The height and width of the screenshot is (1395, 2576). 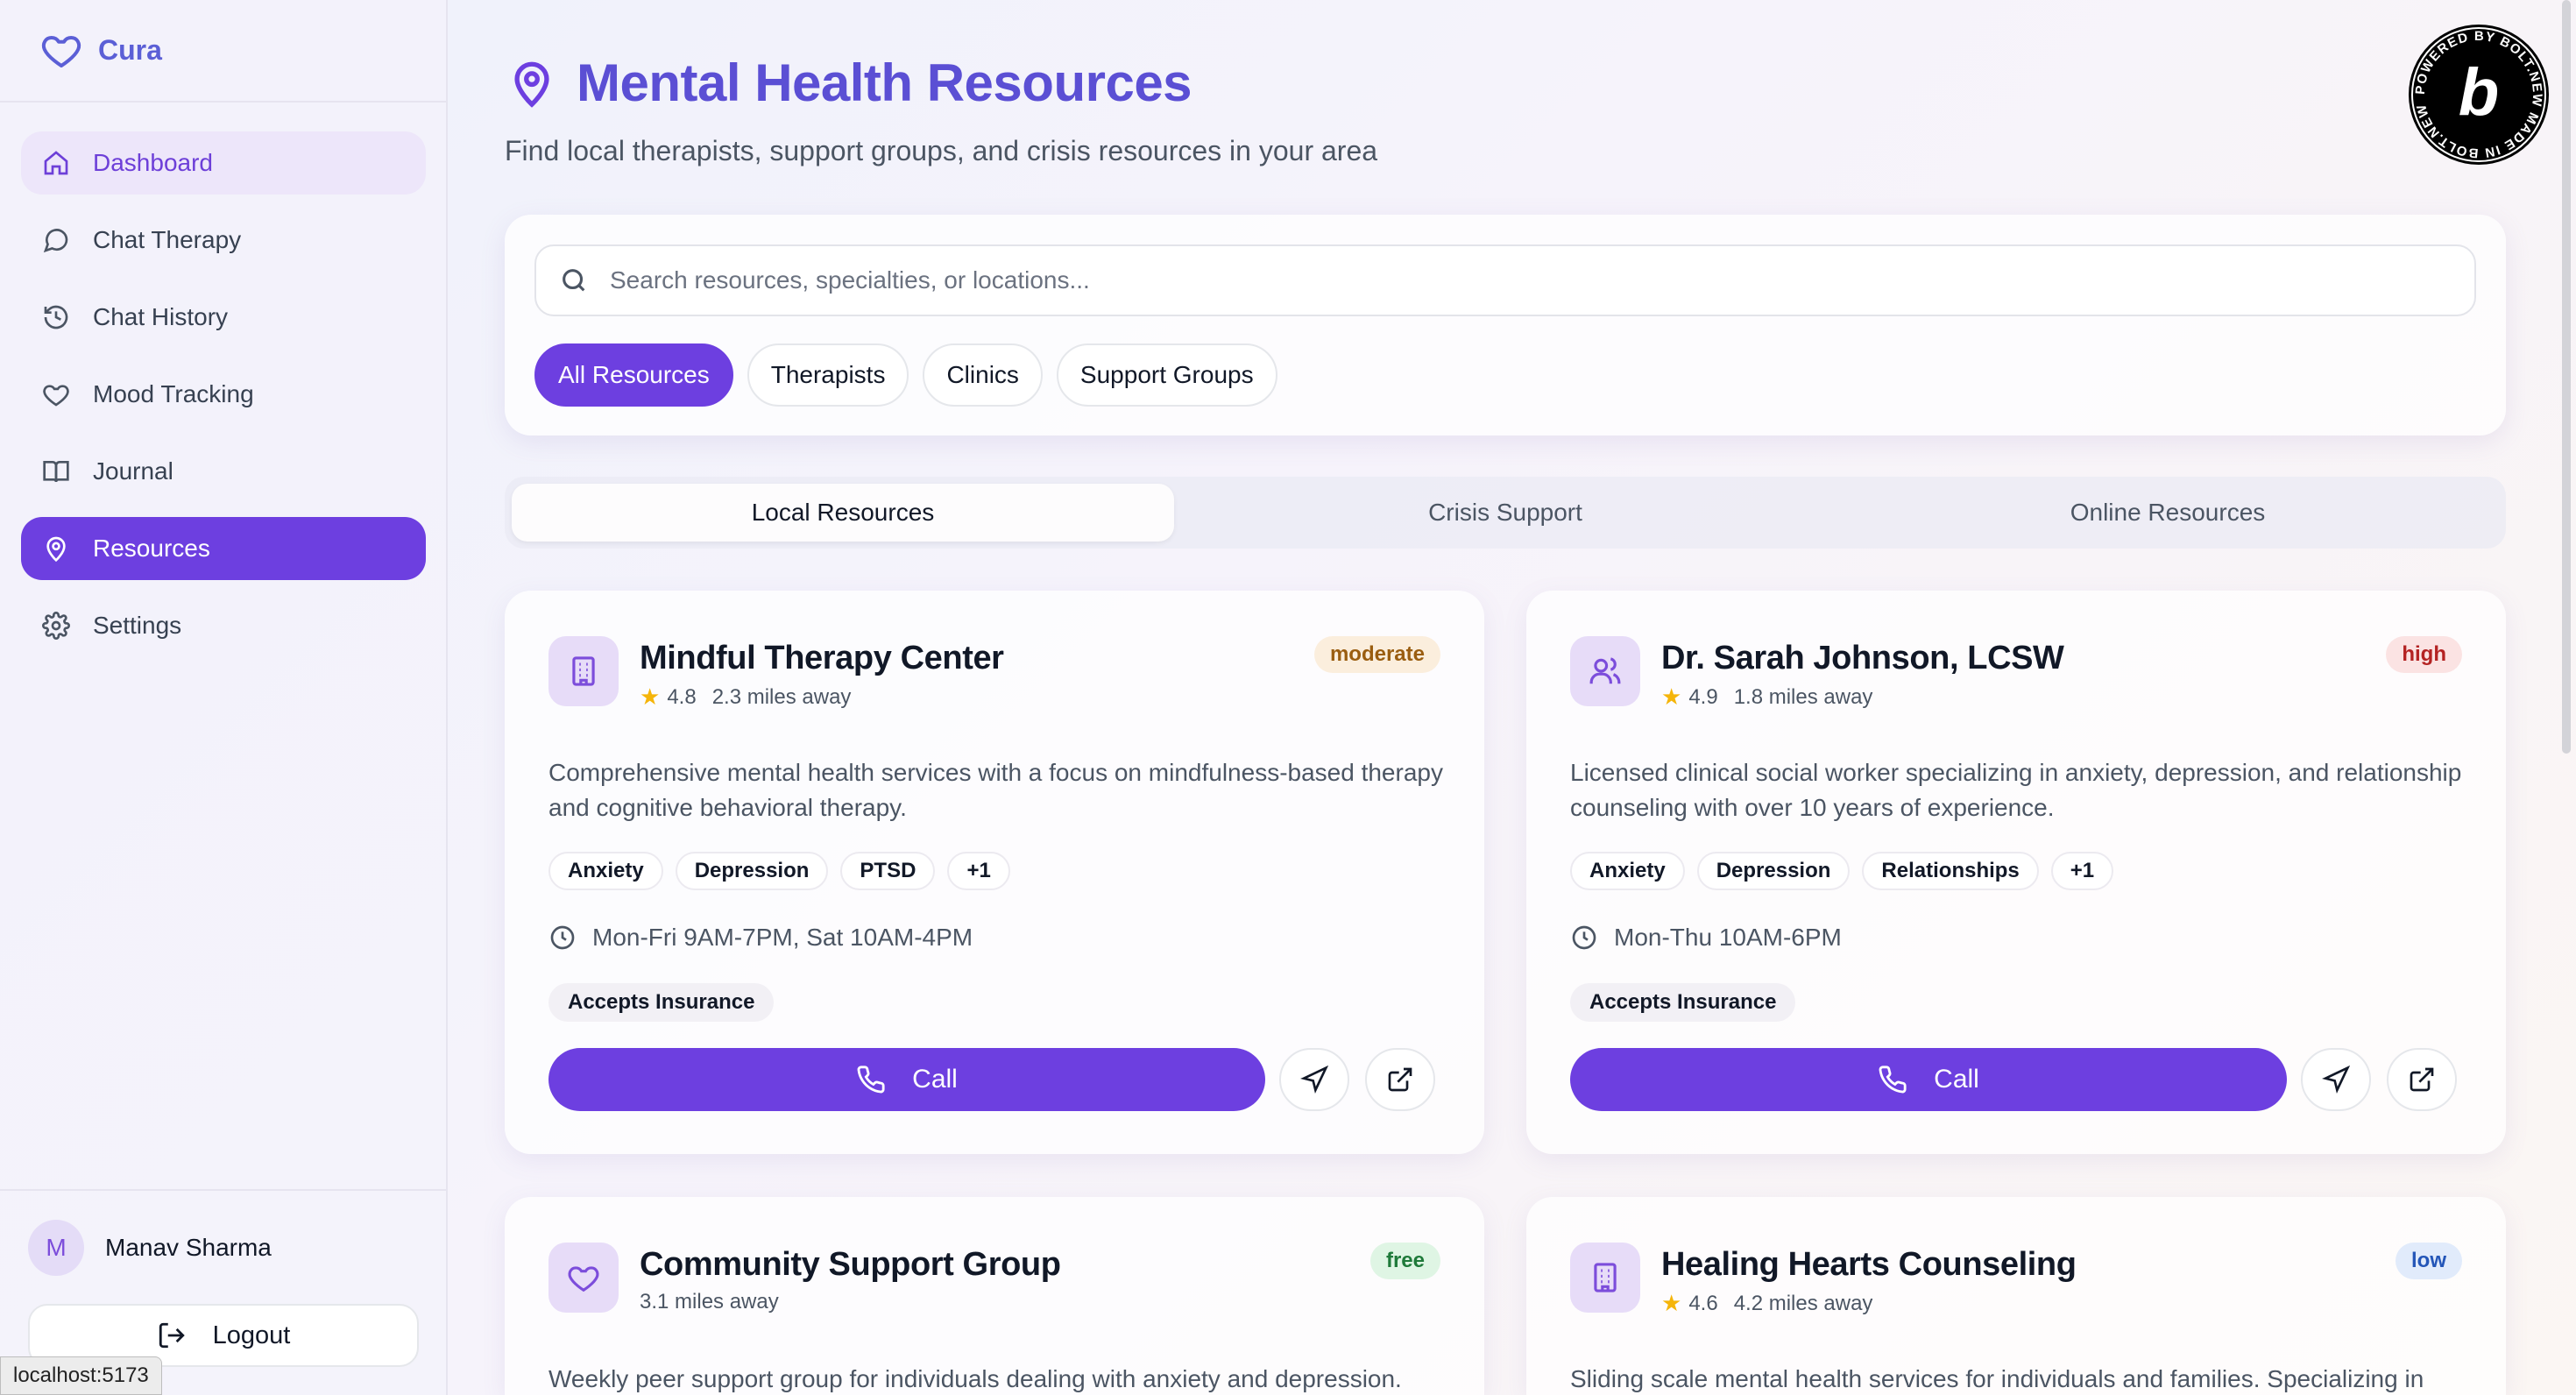 I want to click on bolt-badge-icon: POWERED BY BOLT.NEW MADE IN BOLT.NEW b, so click(x=2478, y=94).